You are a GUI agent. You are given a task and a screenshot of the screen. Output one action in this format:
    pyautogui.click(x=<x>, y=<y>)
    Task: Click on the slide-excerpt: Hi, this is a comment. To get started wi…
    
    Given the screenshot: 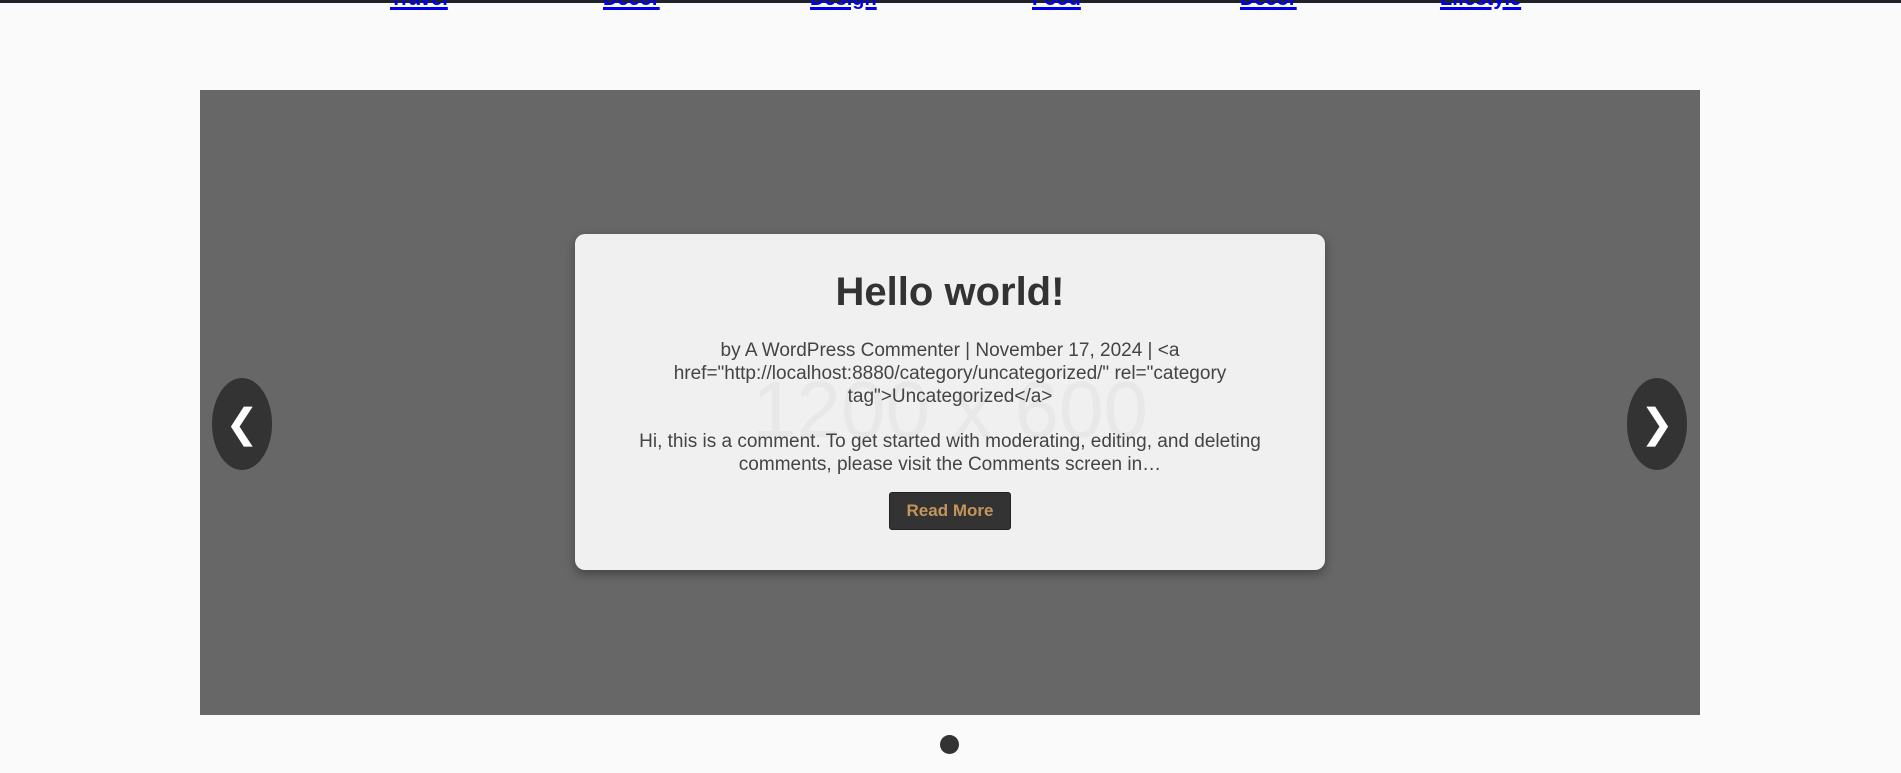 What is the action you would take?
    pyautogui.click(x=950, y=453)
    